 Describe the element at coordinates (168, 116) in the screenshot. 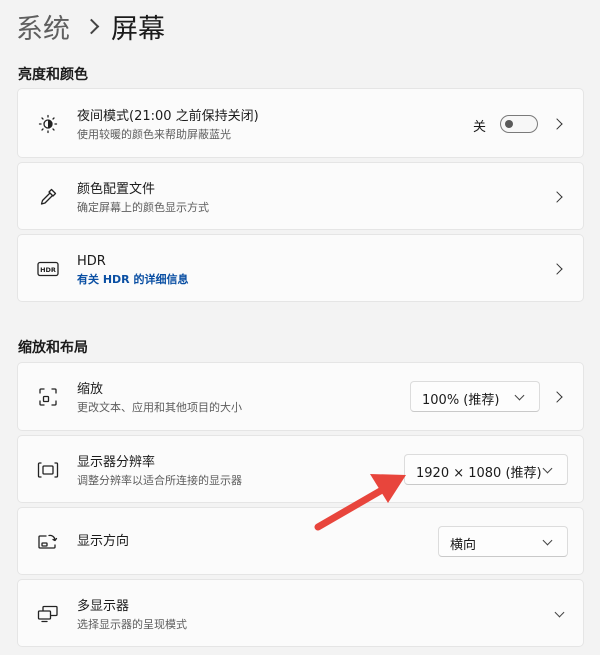

I see `night-light-title: 夜间模式(21:00 之前保持关闭)` at that location.